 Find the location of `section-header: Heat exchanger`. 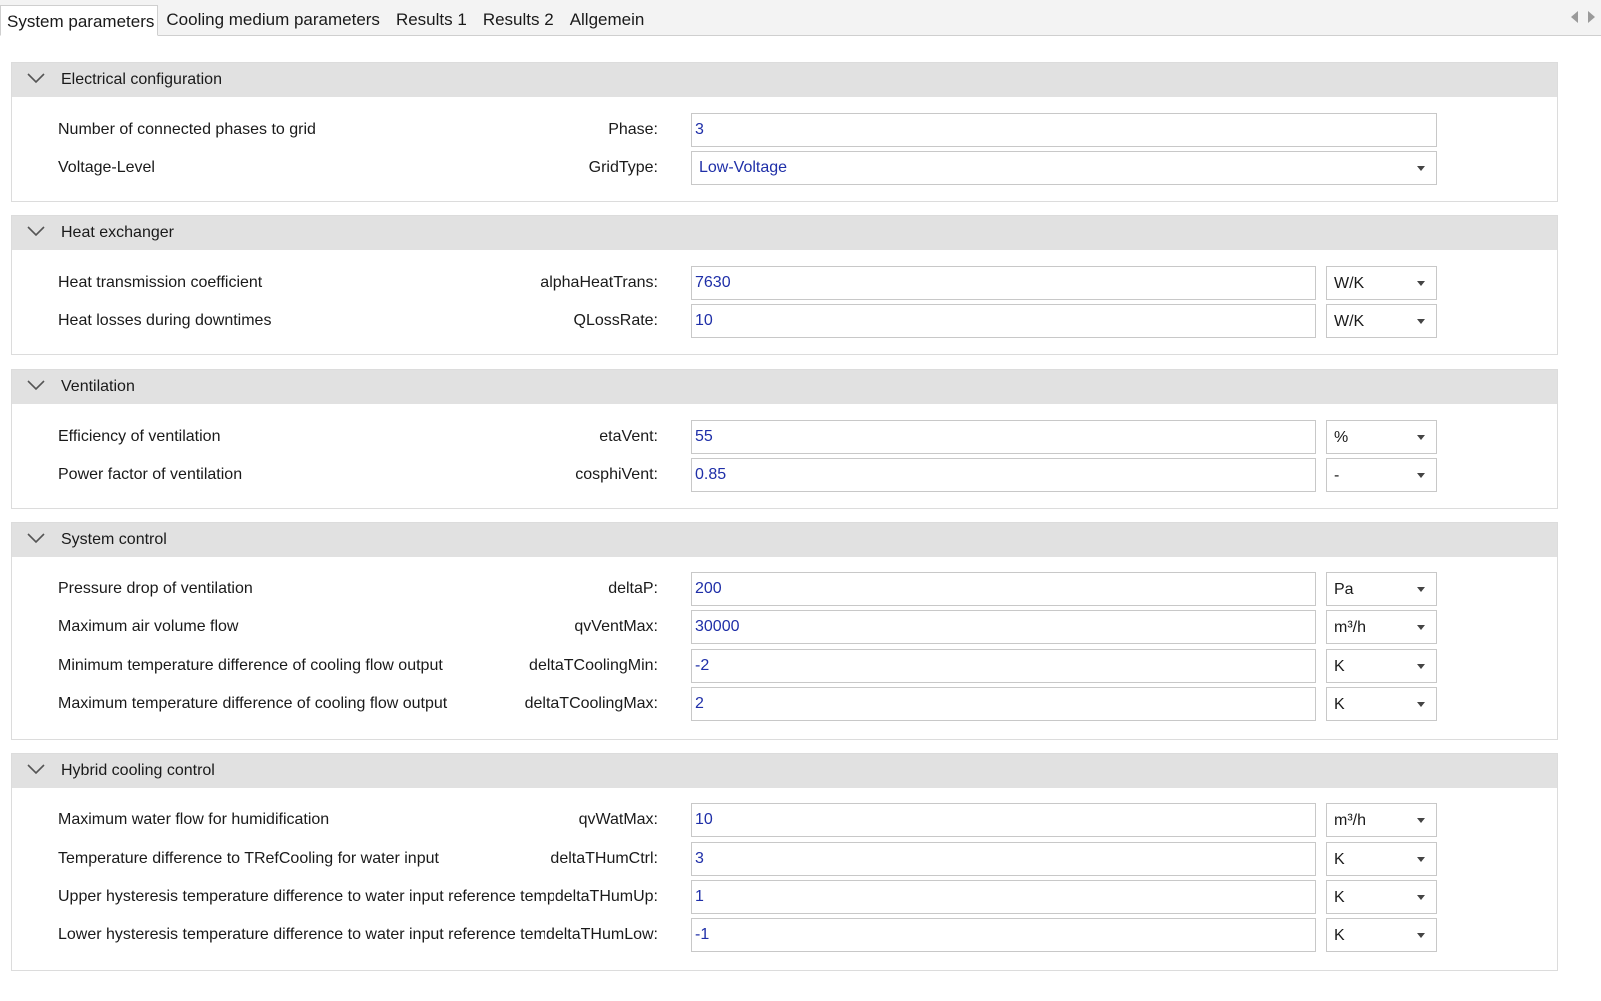

section-header: Heat exchanger is located at coordinates (784, 233).